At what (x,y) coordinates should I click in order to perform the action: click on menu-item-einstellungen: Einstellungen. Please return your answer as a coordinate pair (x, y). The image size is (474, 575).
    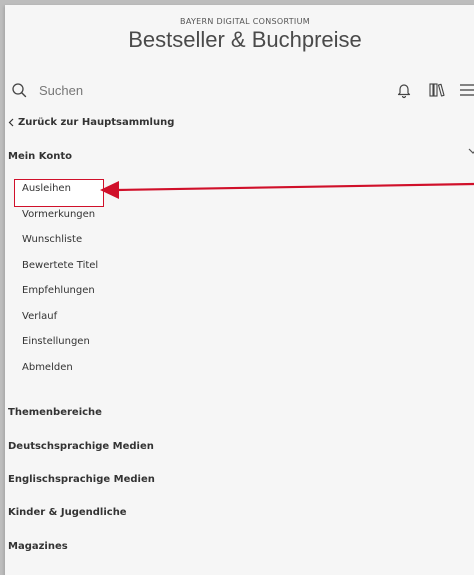
    Looking at the image, I should click on (56, 341).